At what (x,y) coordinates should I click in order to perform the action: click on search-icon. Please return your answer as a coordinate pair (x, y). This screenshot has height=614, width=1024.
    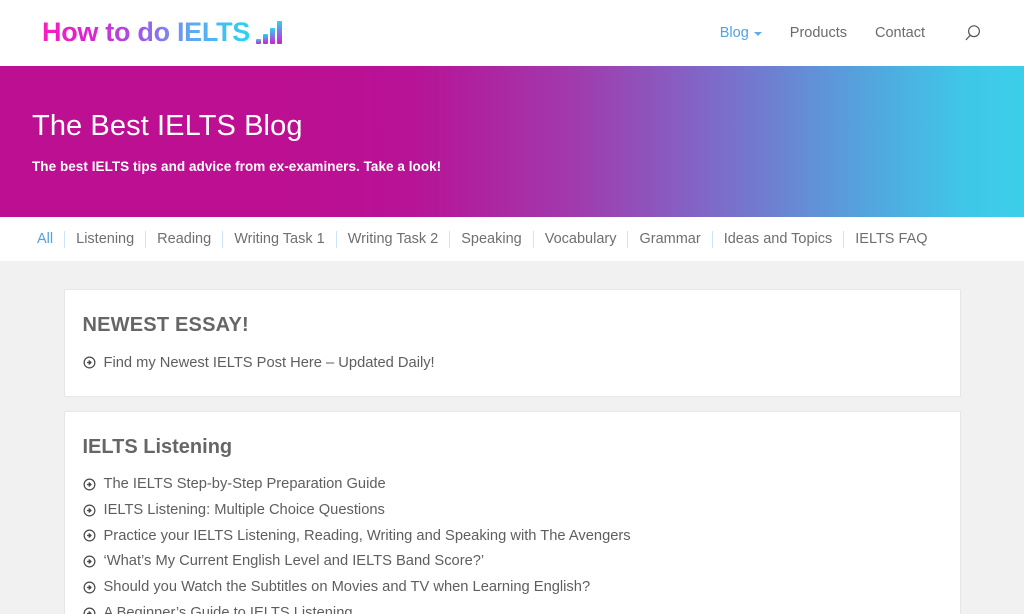
    Looking at the image, I should click on (972, 33).